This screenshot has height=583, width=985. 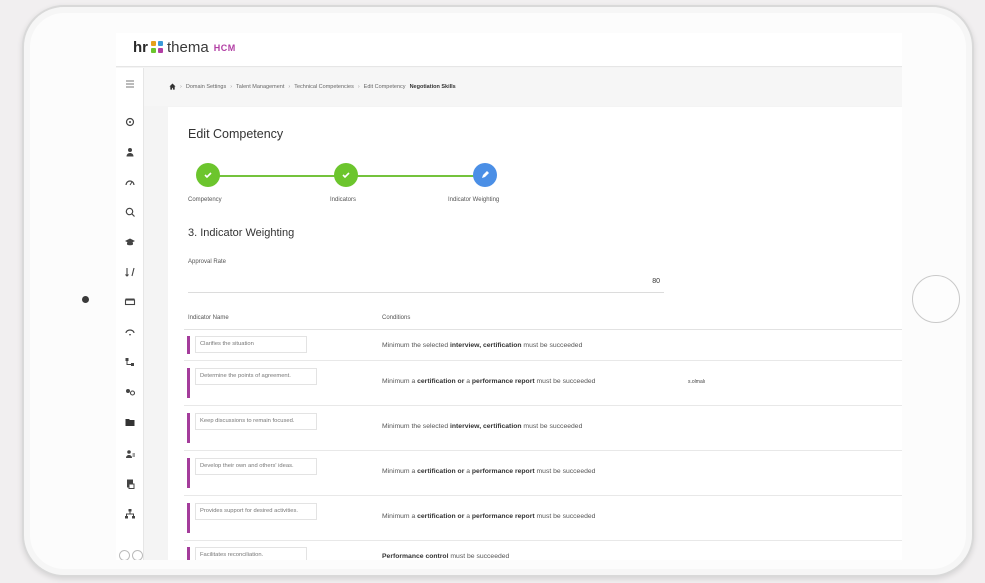 I want to click on logo-hr-text: hr, so click(x=140, y=47).